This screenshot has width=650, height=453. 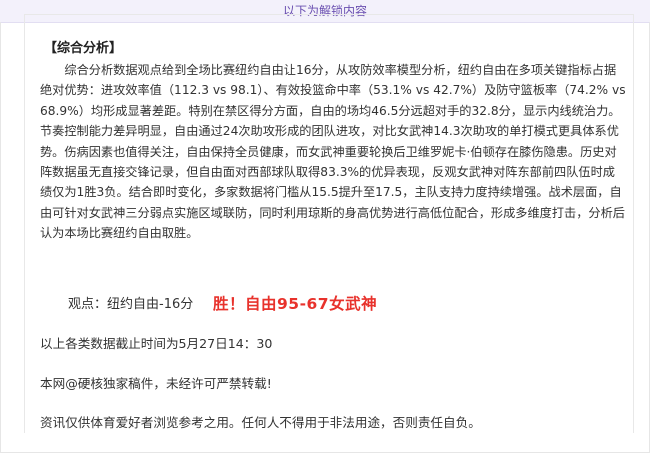 I want to click on section-title: 【综合分析】, so click(x=83, y=48).